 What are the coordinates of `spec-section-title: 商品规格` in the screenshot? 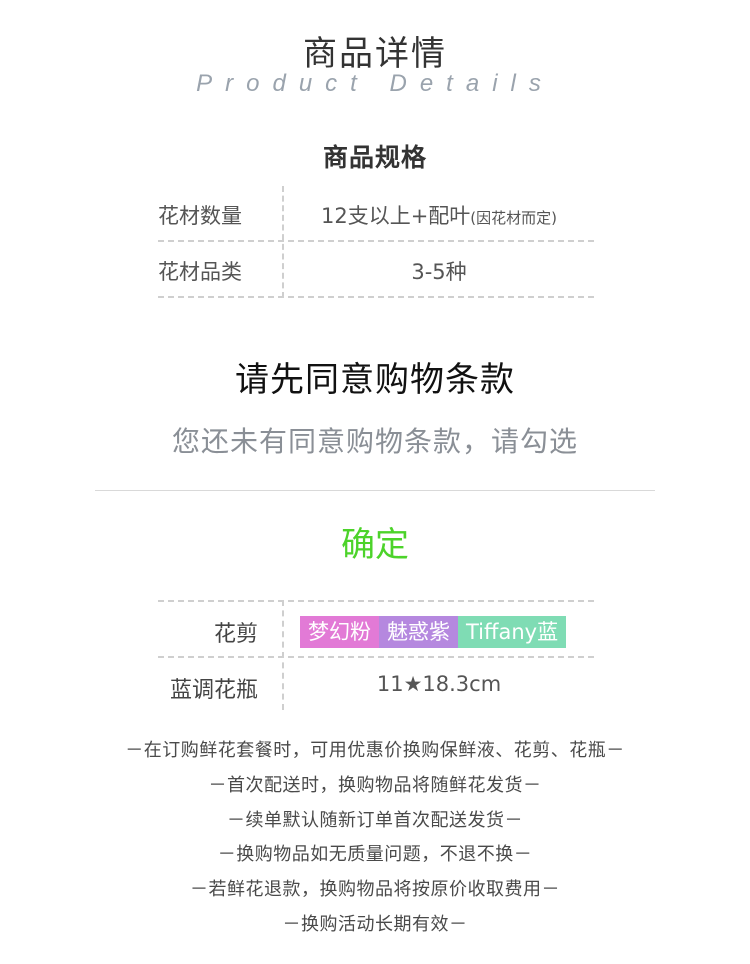 It's located at (374, 157).